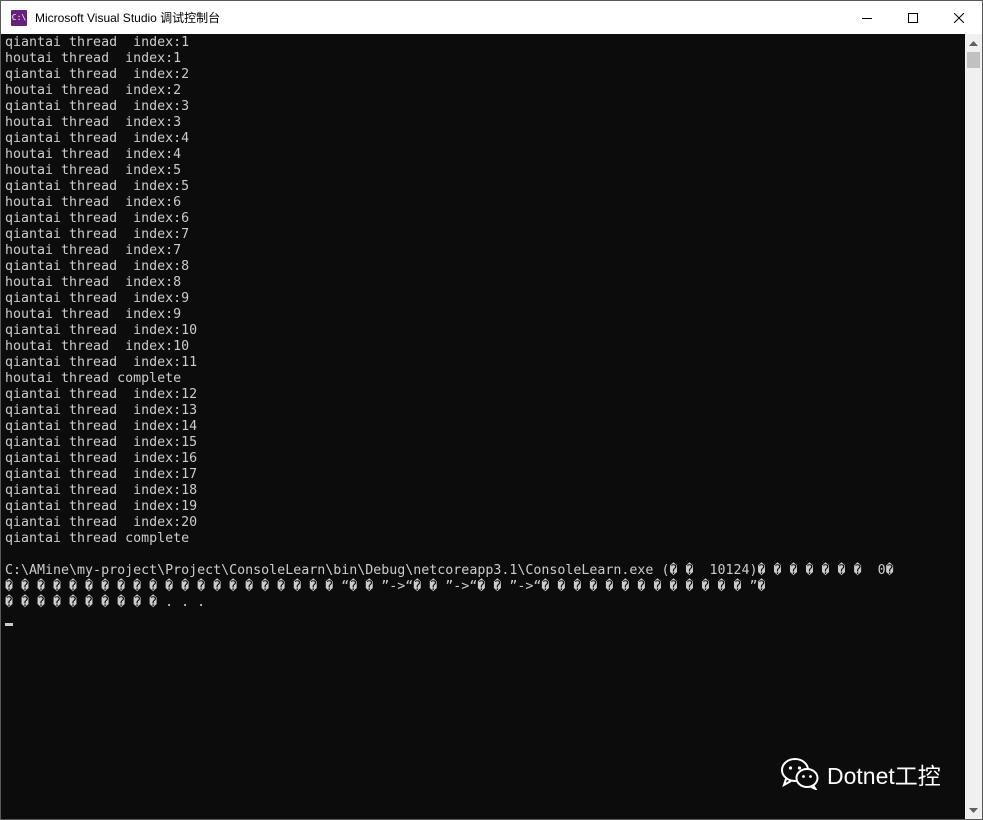 The width and height of the screenshot is (983, 820). Describe the element at coordinates (93, 90) in the screenshot. I see `console-line: houtai thread index:2` at that location.